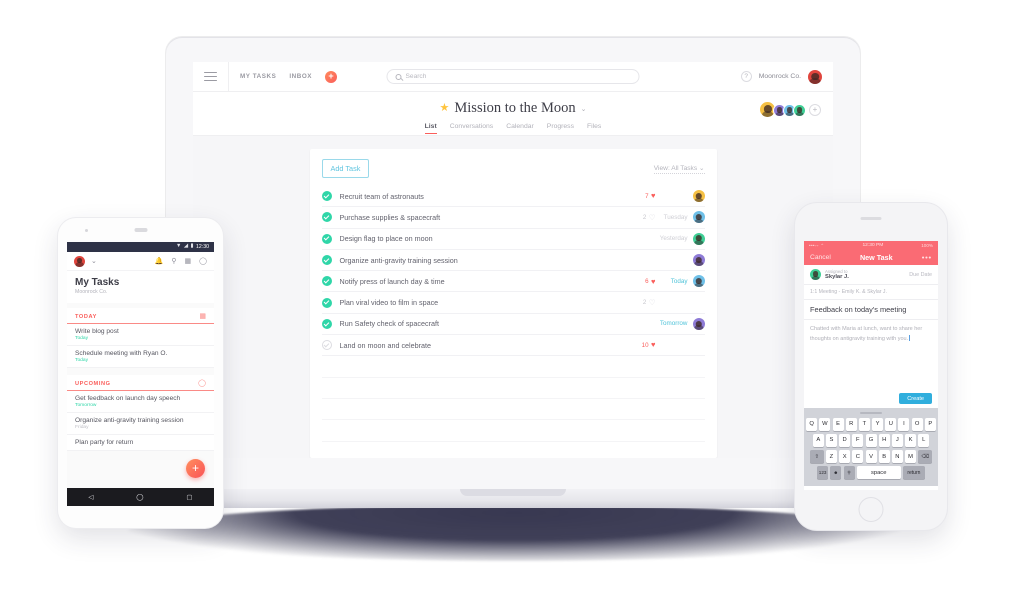  What do you see at coordinates (871, 440) in the screenshot?
I see `key-g: G` at bounding box center [871, 440].